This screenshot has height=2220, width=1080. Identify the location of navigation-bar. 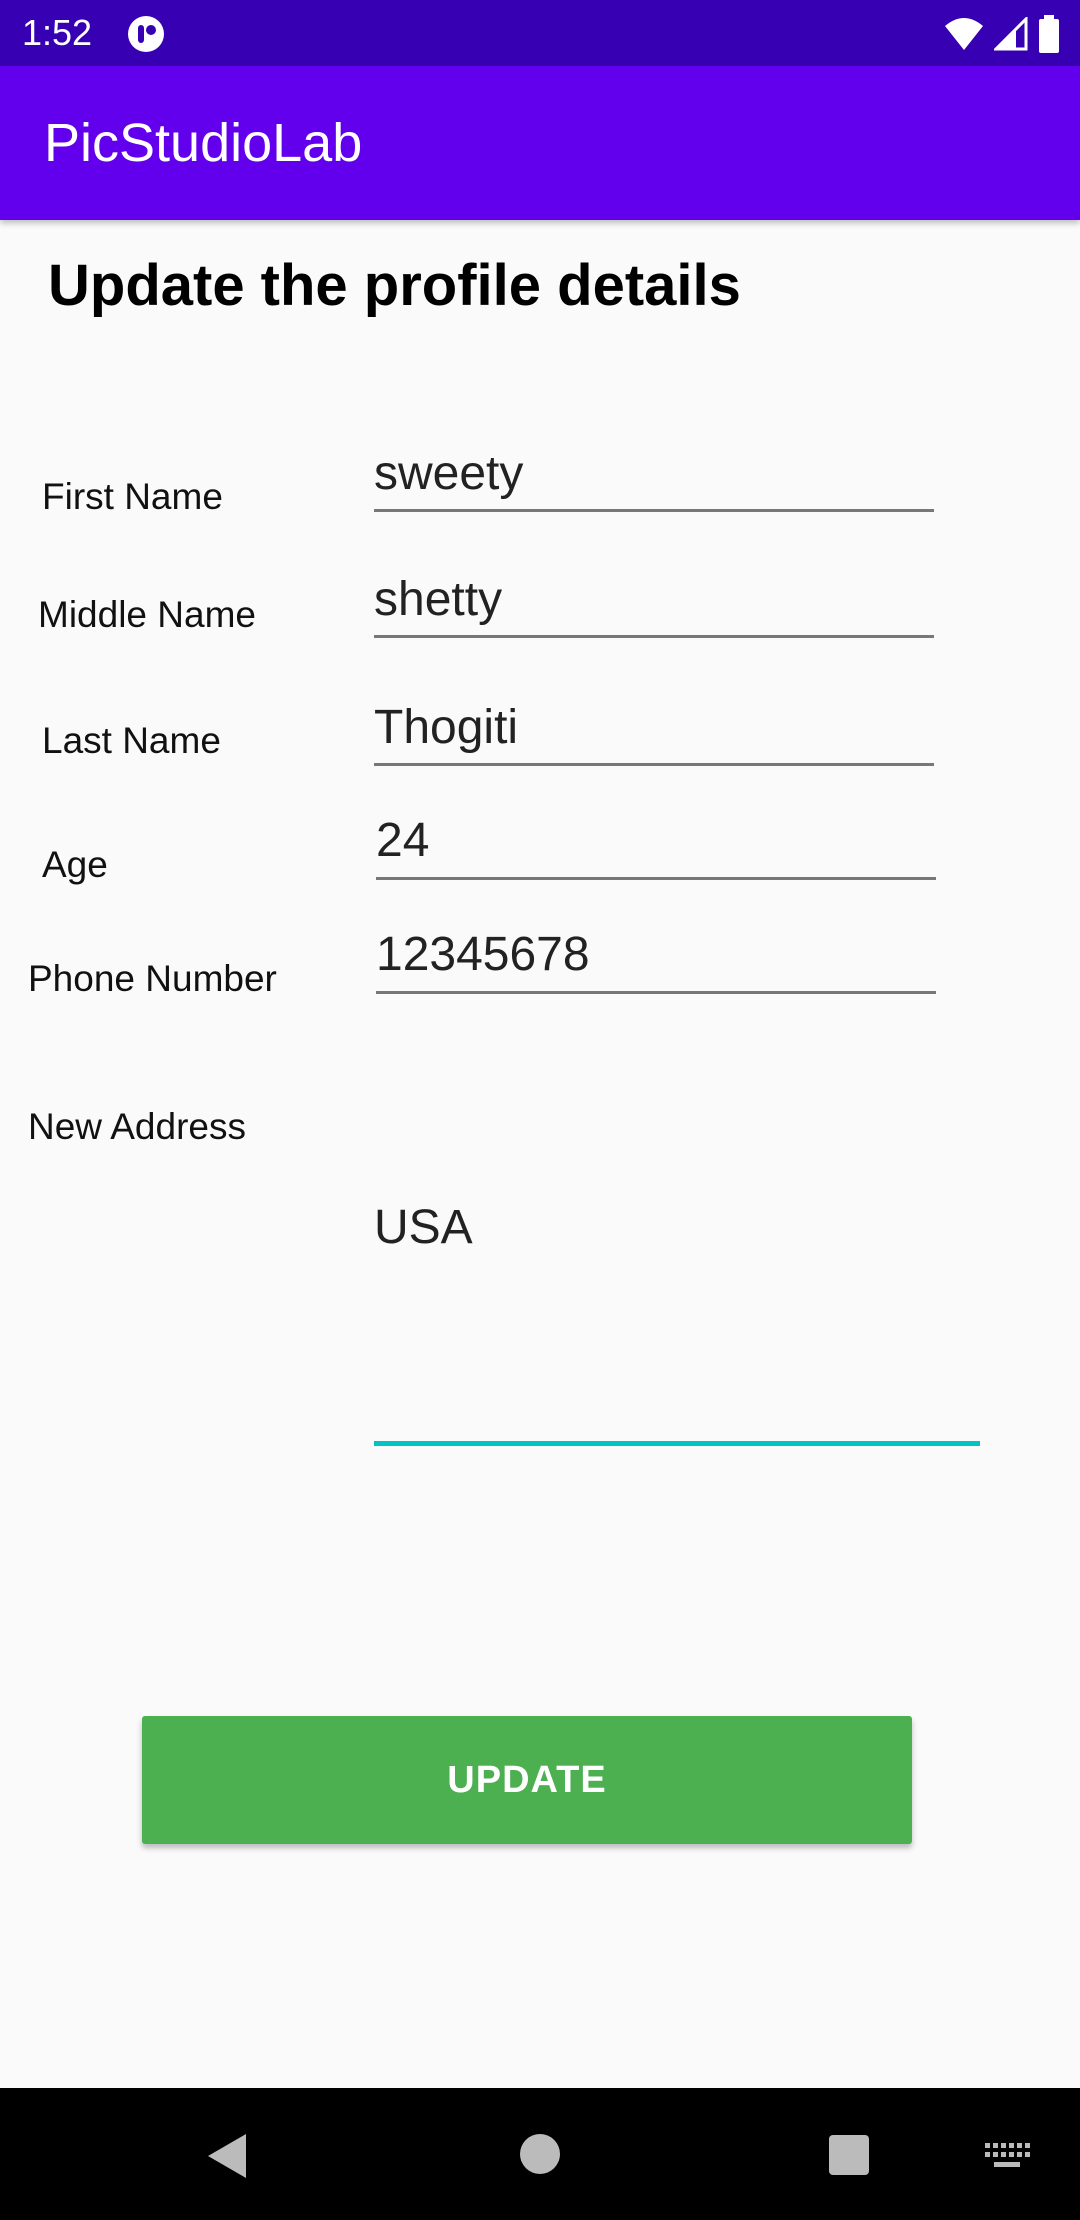
(540, 2154).